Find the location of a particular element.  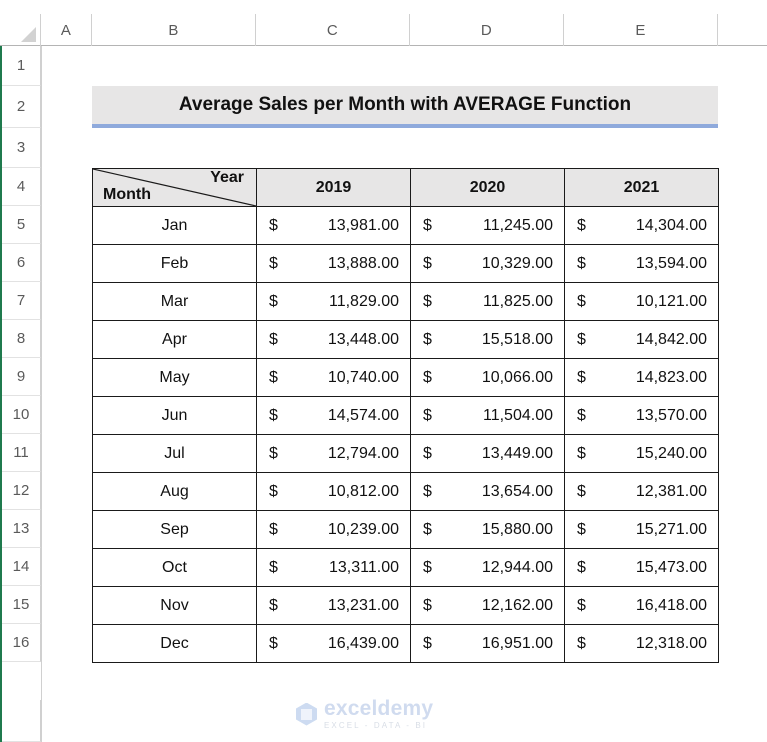

sales-cell-2019: $13,981.00 is located at coordinates (333, 225).